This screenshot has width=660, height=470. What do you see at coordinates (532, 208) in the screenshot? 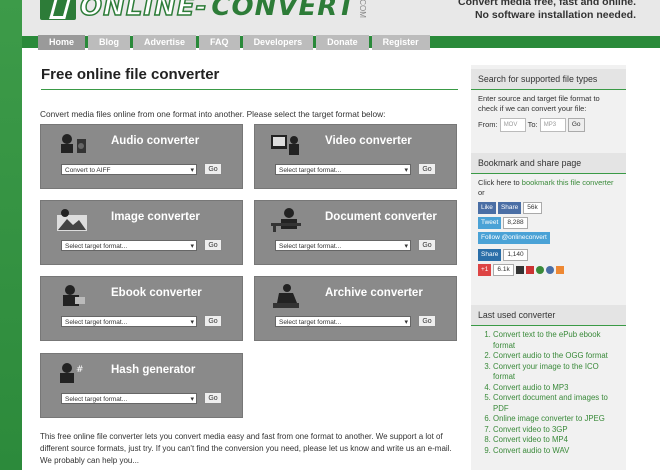
I see `like-count: 56k` at bounding box center [532, 208].